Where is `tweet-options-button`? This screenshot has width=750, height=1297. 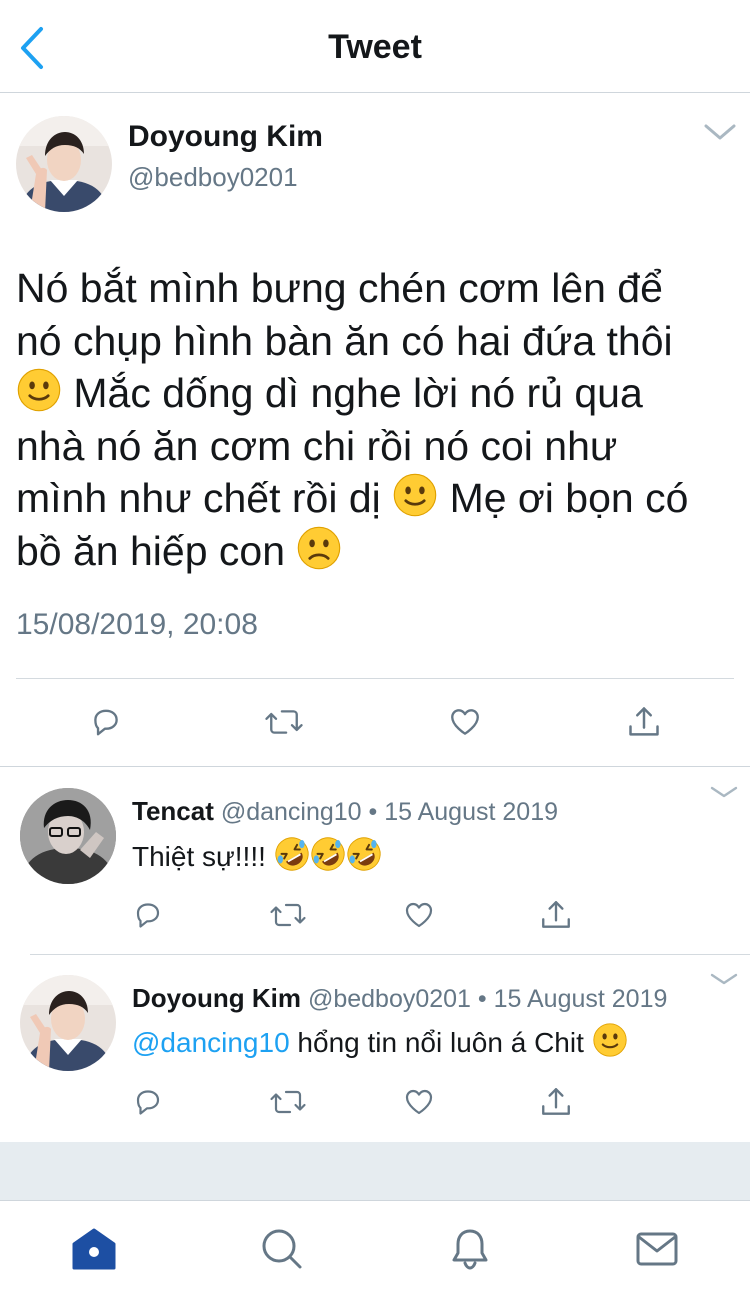 tweet-options-button is located at coordinates (720, 132).